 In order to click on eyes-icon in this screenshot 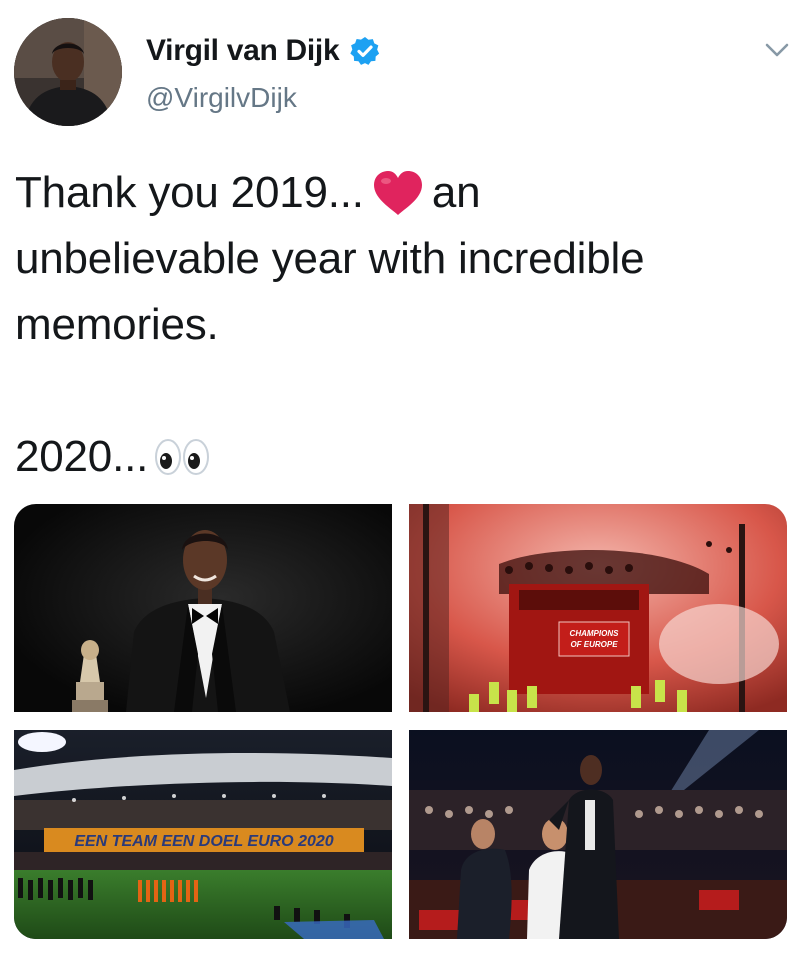, I will do `click(182, 457)`.